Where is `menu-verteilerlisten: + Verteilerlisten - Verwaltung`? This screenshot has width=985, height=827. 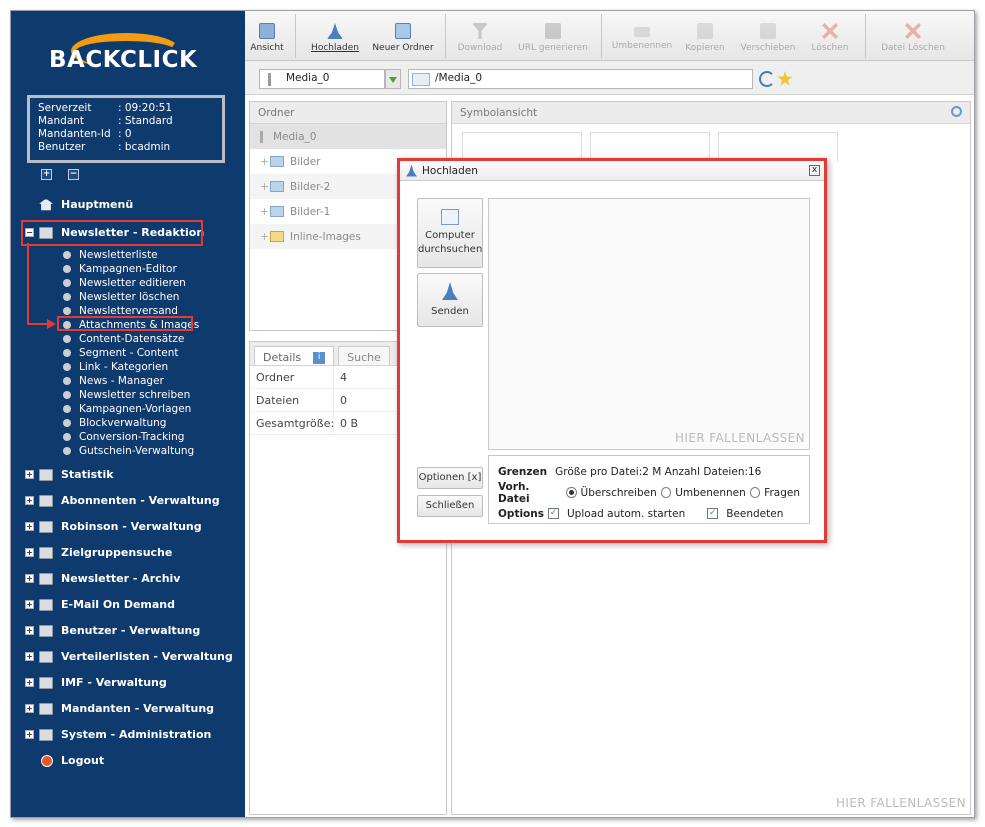
menu-verteilerlisten: + Verteilerlisten - Verwaltung is located at coordinates (129, 656).